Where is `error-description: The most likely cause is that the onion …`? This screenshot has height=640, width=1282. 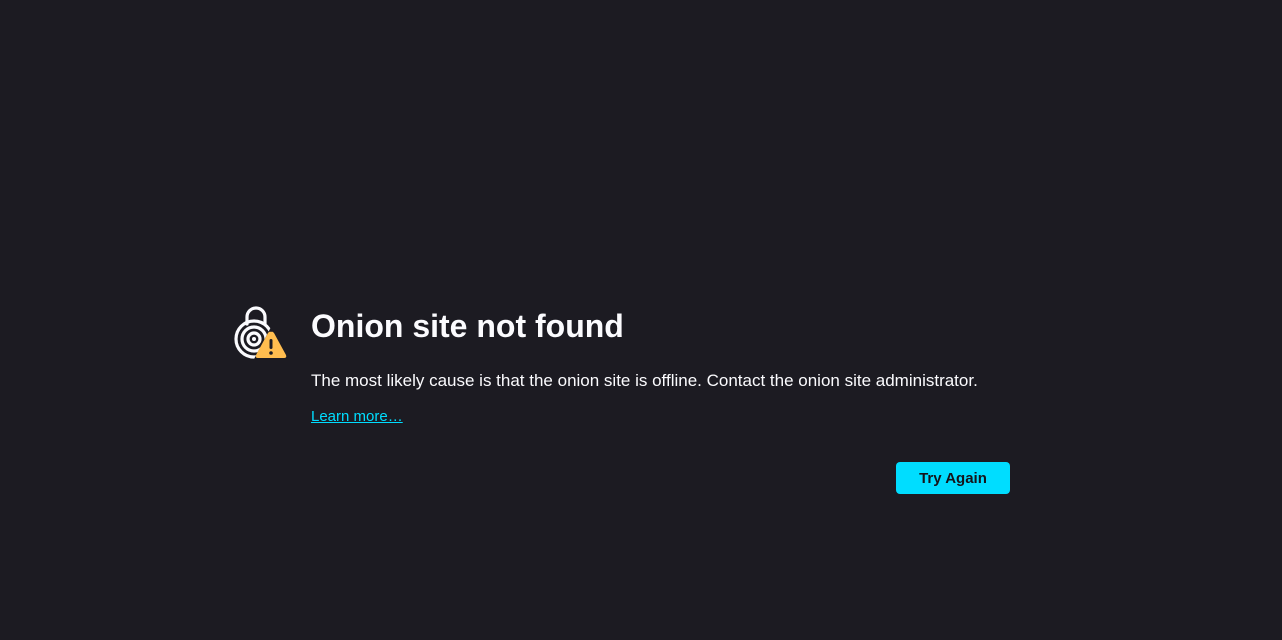
error-description: The most likely cause is that the onion … is located at coordinates (644, 380).